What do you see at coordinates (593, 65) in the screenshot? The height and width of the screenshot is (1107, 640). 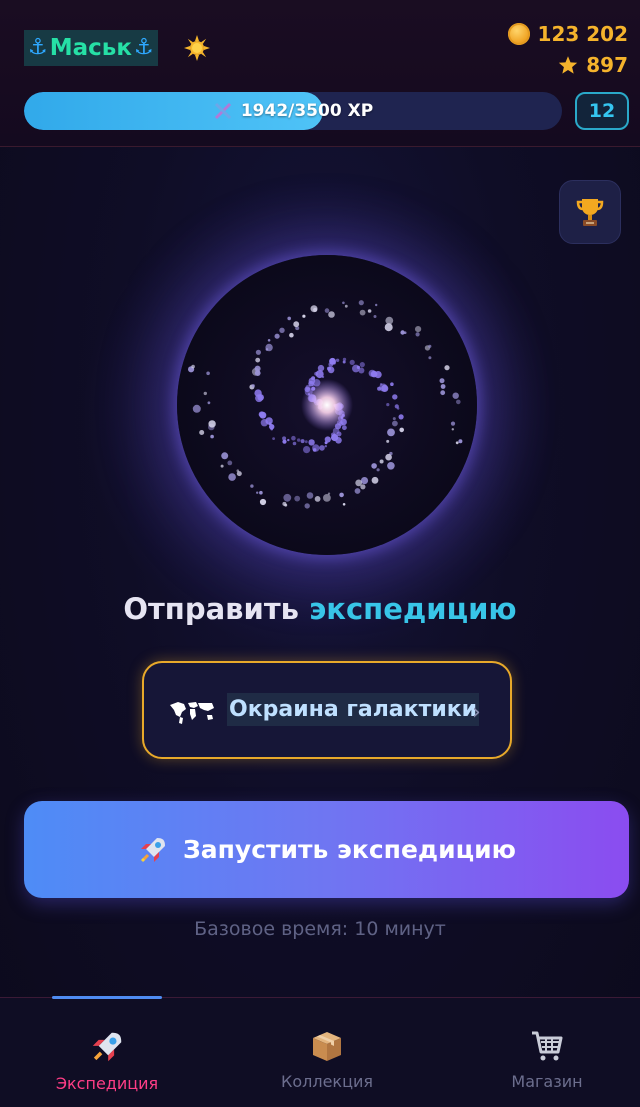 I see `stars-counter: 897` at bounding box center [593, 65].